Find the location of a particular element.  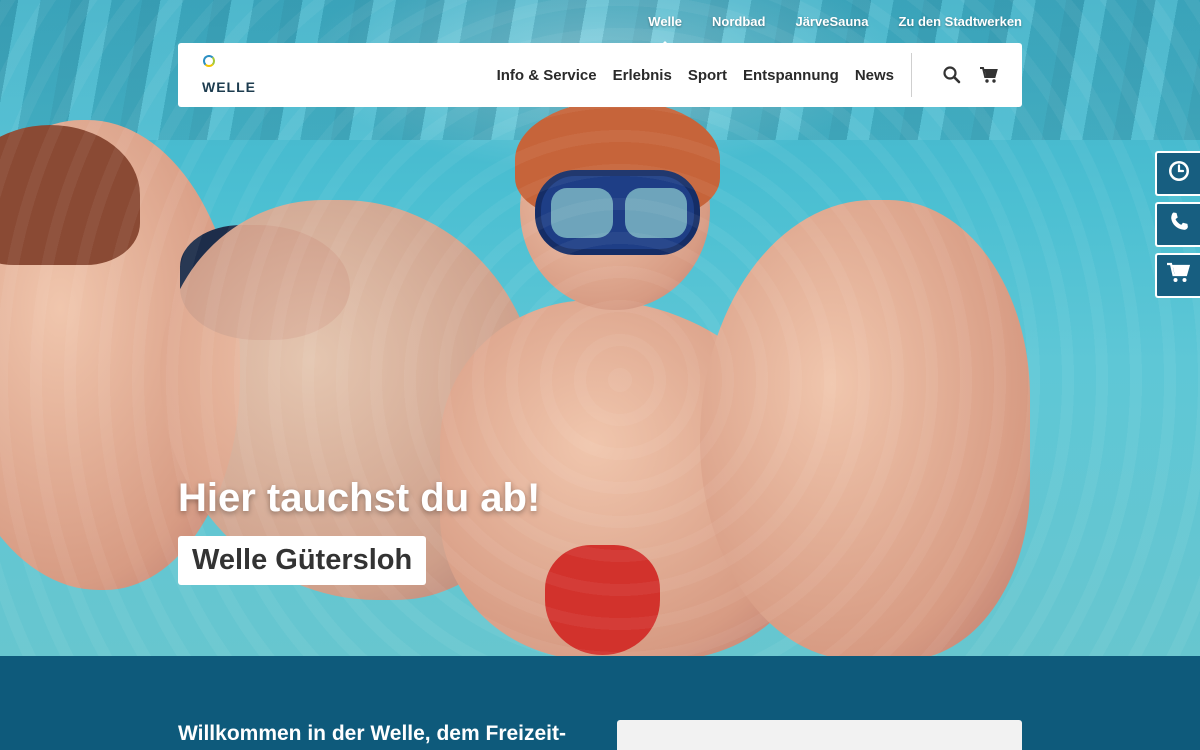

search-icon is located at coordinates (952, 75).